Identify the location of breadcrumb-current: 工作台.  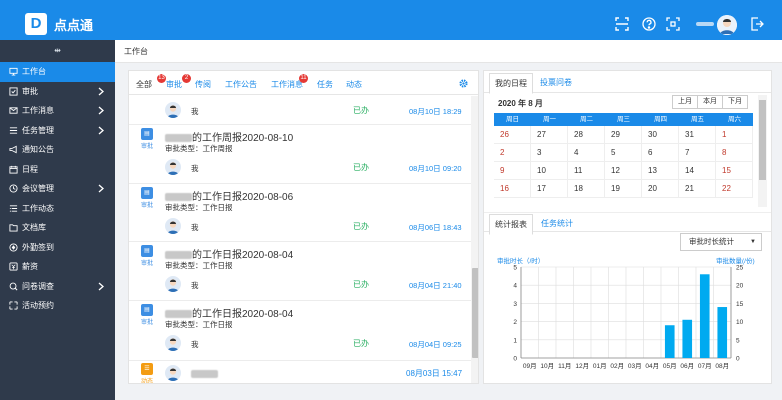
(136, 51).